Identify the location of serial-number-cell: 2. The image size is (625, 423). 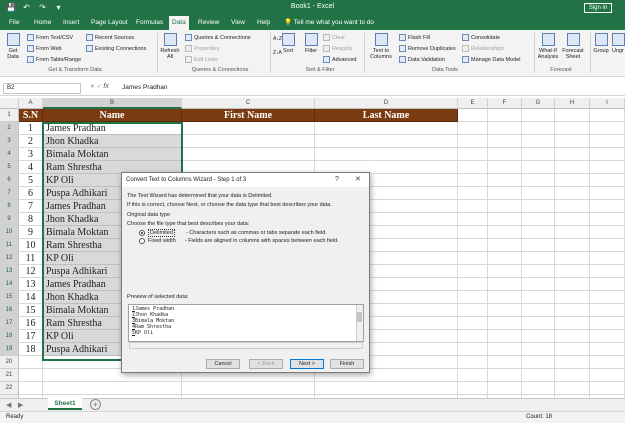
(31, 141).